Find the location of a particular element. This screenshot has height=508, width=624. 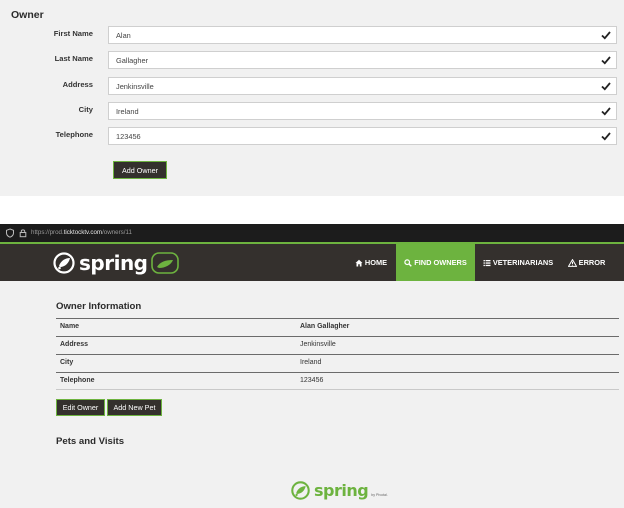

lock-icon is located at coordinates (23, 233).